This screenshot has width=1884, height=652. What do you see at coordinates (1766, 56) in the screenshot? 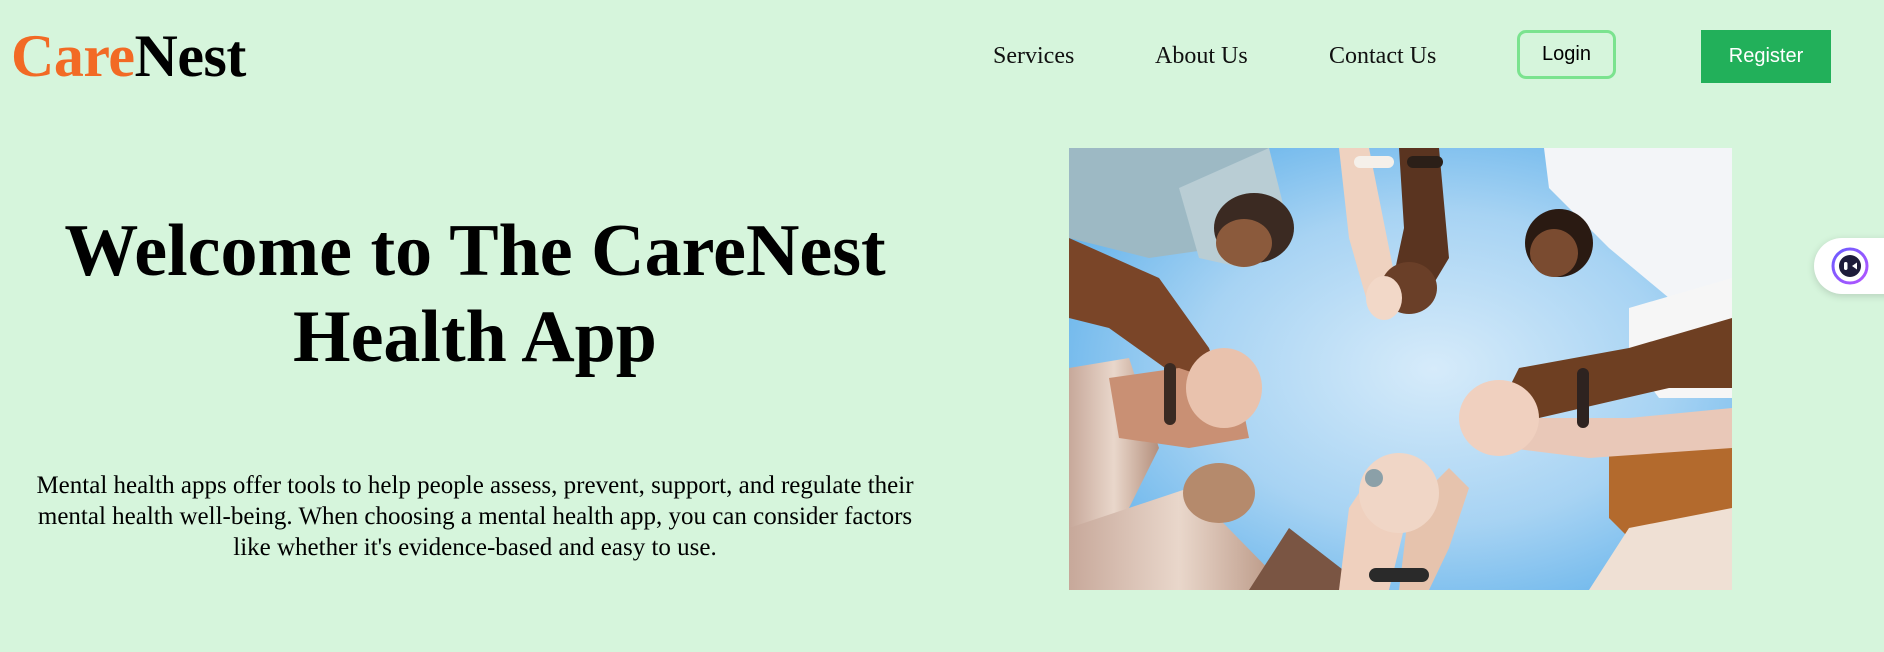
I see `register-button: Register` at bounding box center [1766, 56].